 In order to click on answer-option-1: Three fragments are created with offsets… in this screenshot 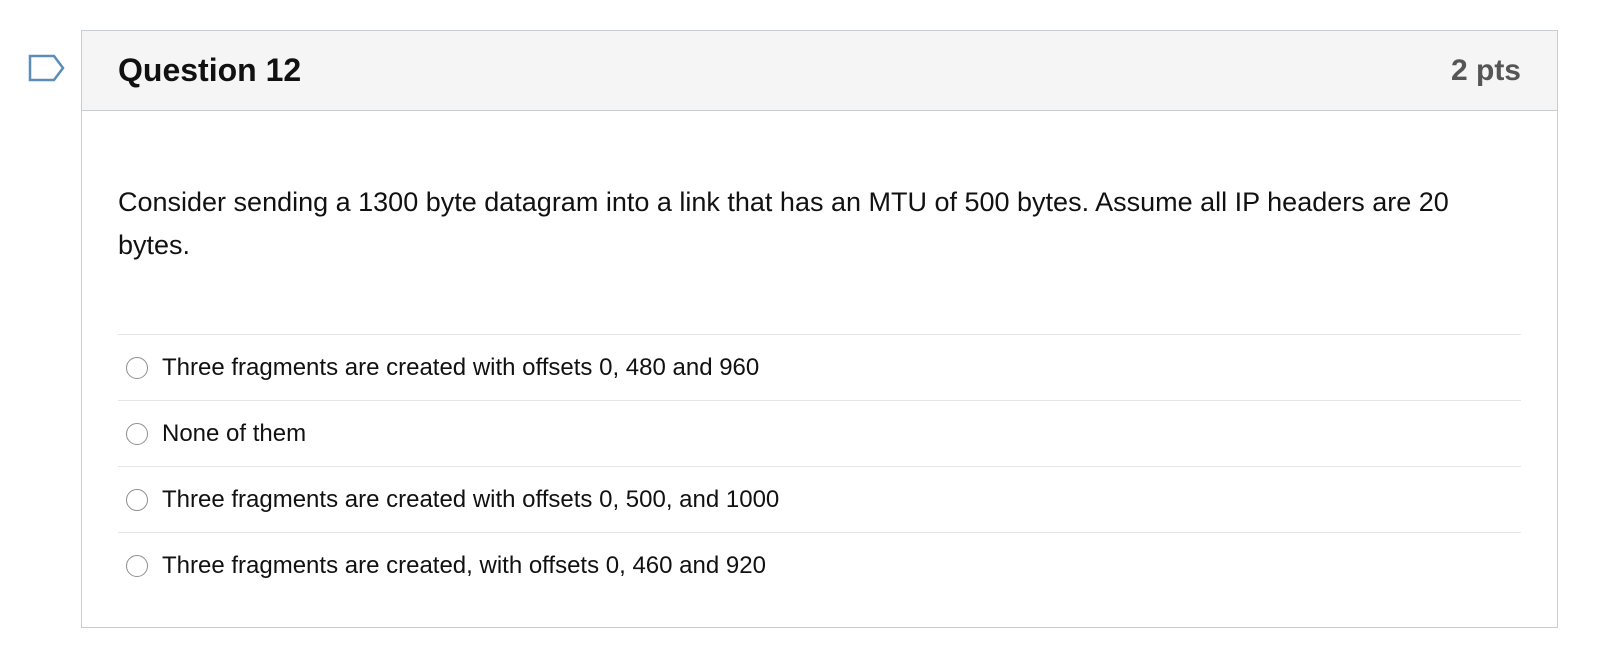, I will do `click(819, 367)`.